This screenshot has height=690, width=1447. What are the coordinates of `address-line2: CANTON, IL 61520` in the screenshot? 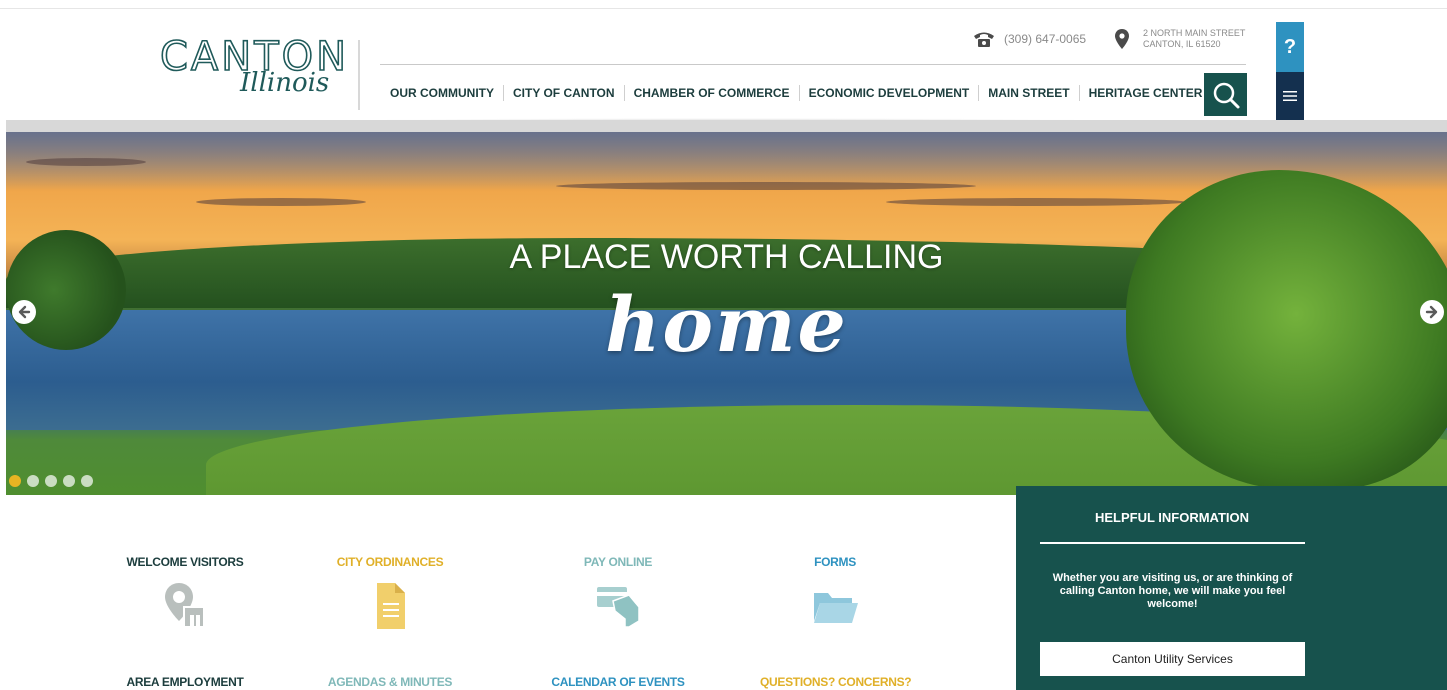 It's located at (1182, 44).